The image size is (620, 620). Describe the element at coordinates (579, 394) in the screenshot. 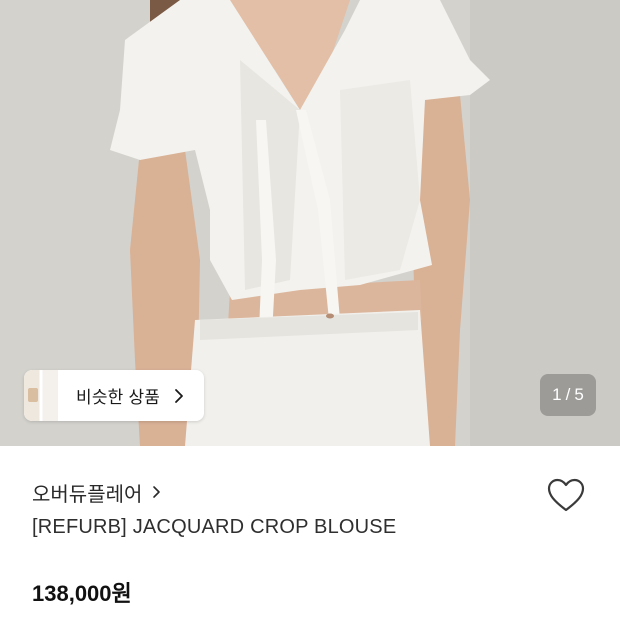

I see `image-counter-total: 5` at that location.